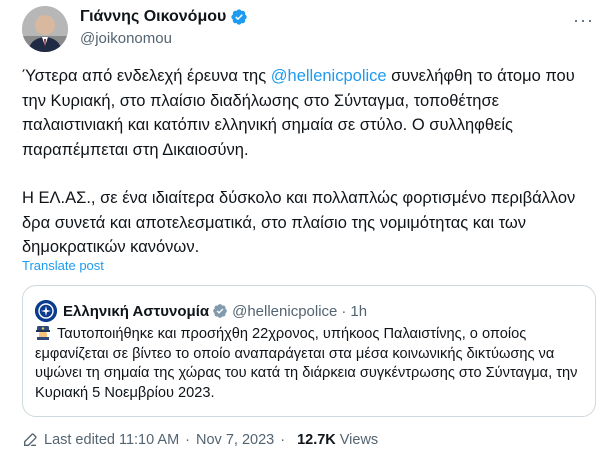  What do you see at coordinates (220, 311) in the screenshot?
I see `verified-badge-gray-icon` at bounding box center [220, 311].